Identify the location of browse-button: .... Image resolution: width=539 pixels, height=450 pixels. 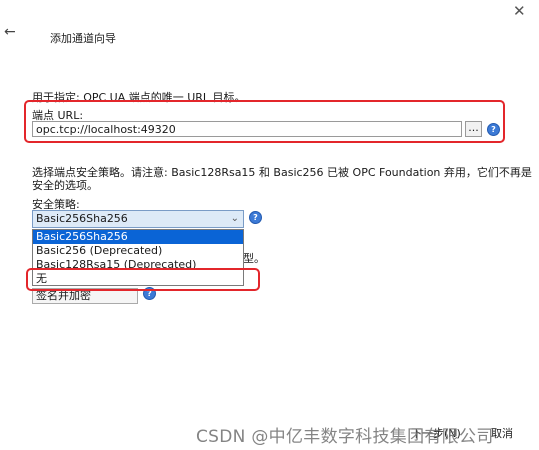
(473, 129).